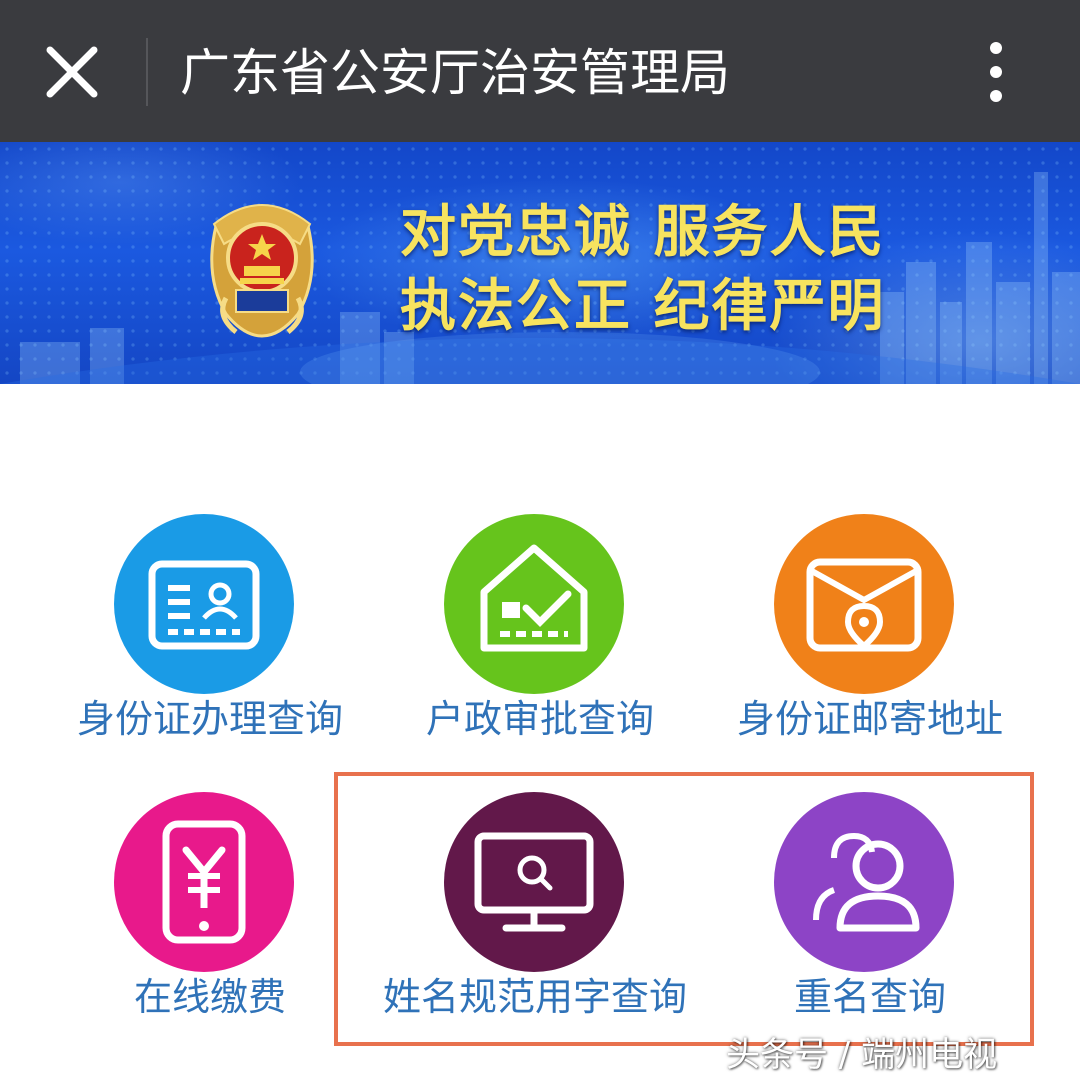 This screenshot has height=1092, width=1080. What do you see at coordinates (539, 719) in the screenshot?
I see `service-label: 户政审批查询` at bounding box center [539, 719].